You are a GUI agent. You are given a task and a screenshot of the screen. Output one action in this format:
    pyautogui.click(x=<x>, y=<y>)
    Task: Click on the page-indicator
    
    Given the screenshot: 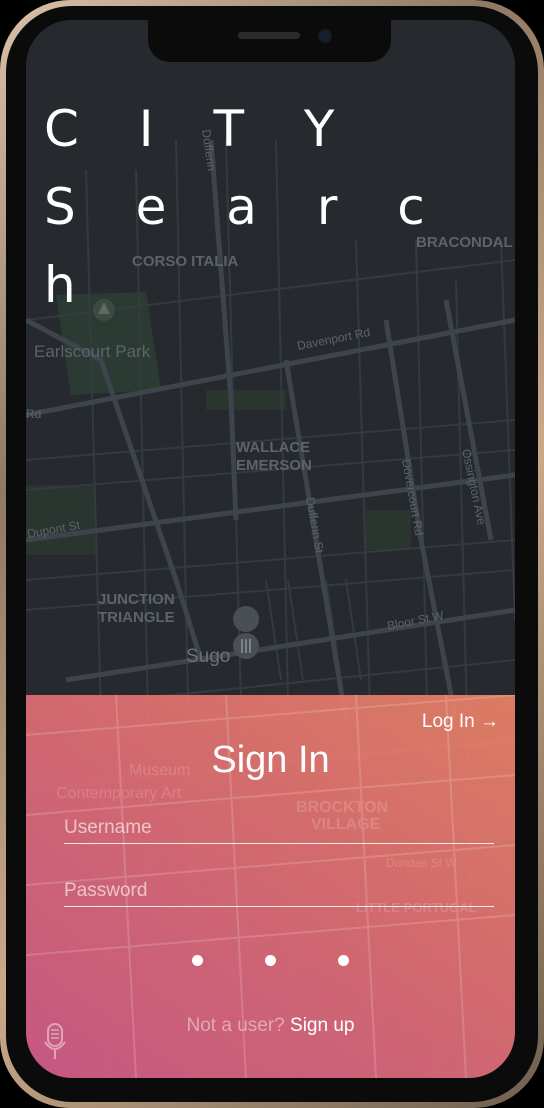 What is the action you would take?
    pyautogui.click(x=270, y=962)
    